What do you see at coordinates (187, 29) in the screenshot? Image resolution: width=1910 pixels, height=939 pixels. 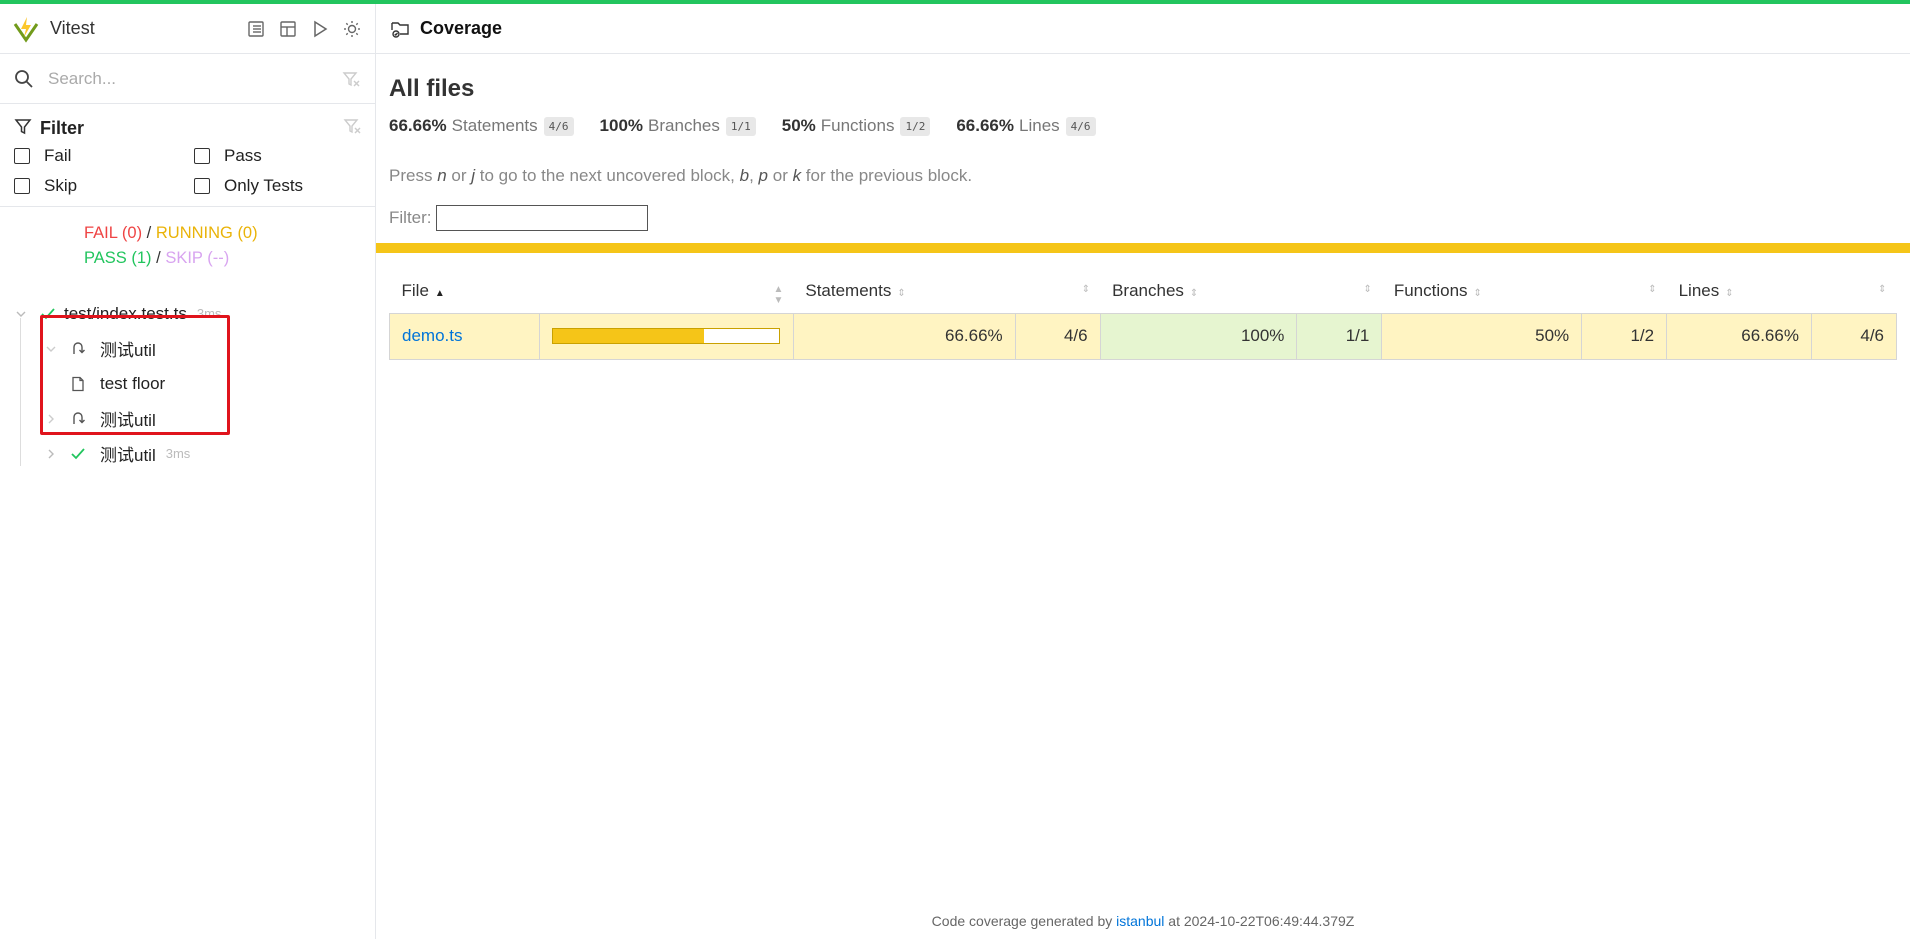 I see `sidebar-header: Vitest` at bounding box center [187, 29].